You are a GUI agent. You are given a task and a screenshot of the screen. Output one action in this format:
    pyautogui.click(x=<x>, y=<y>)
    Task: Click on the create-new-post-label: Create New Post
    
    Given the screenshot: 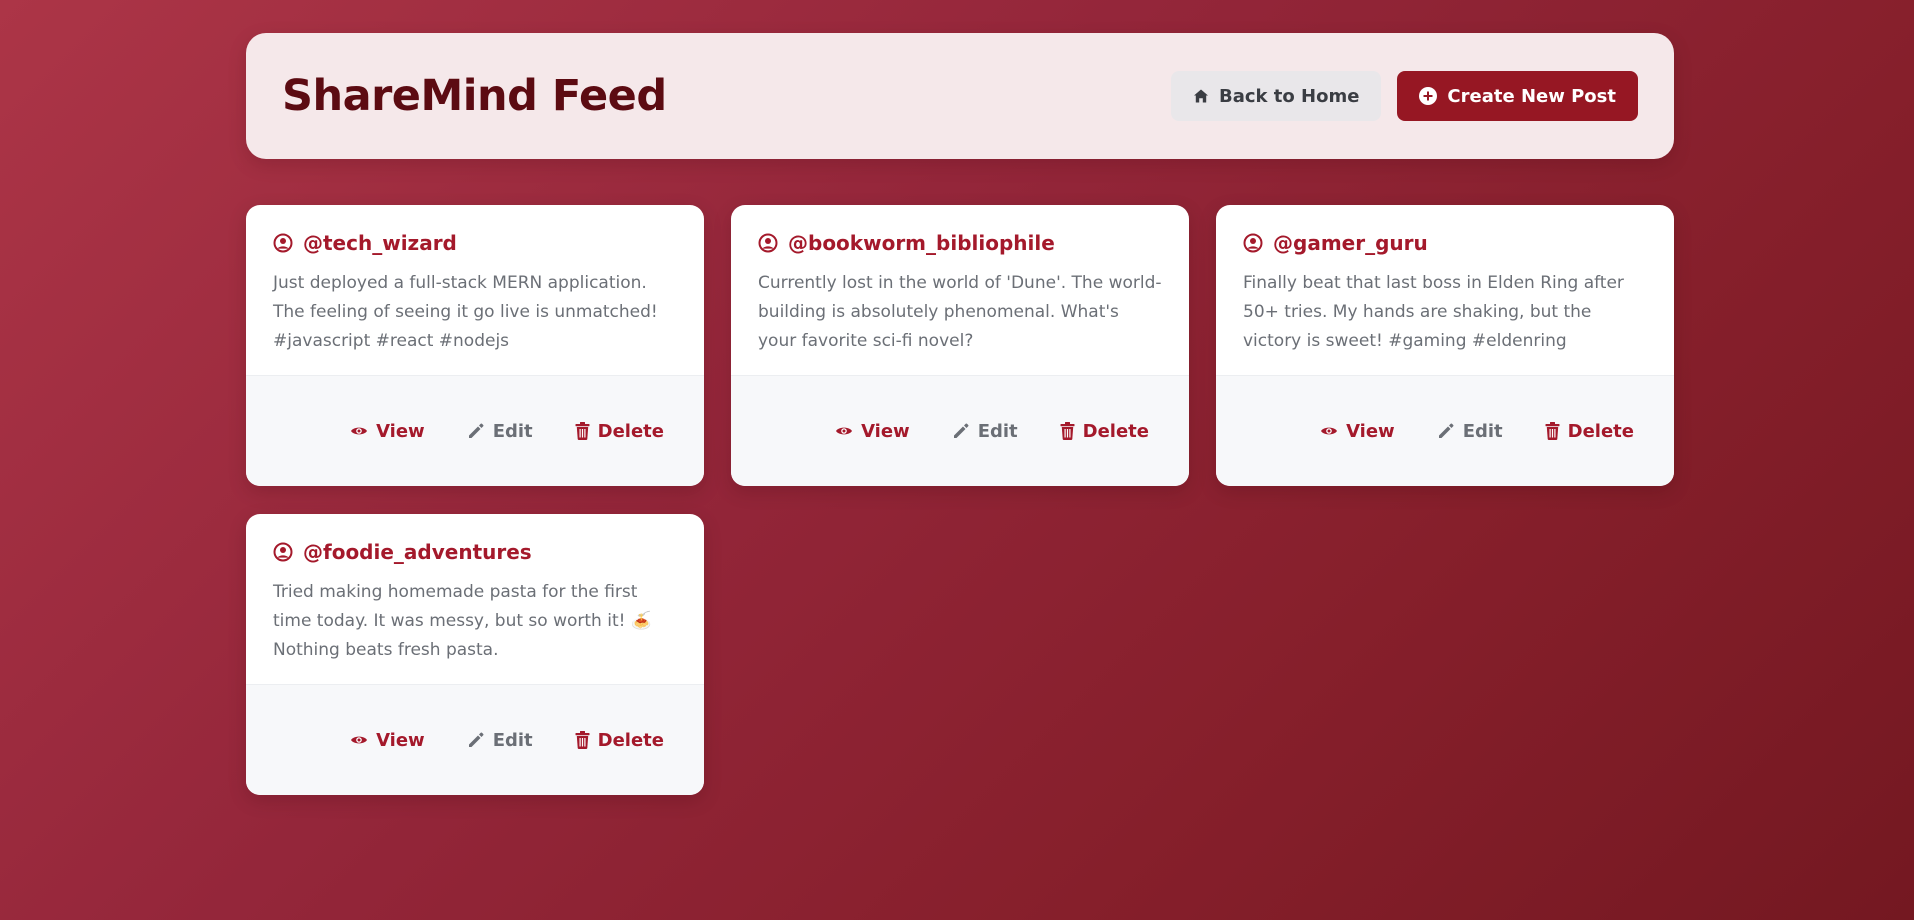 What is the action you would take?
    pyautogui.click(x=1531, y=96)
    